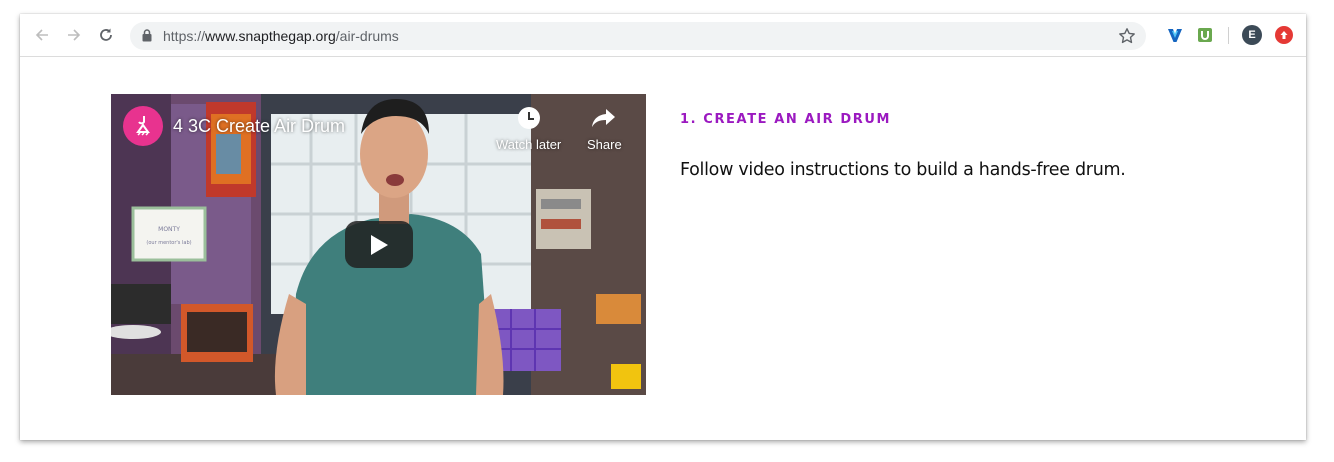  I want to click on url-host: www.snapthegap.org, so click(270, 36).